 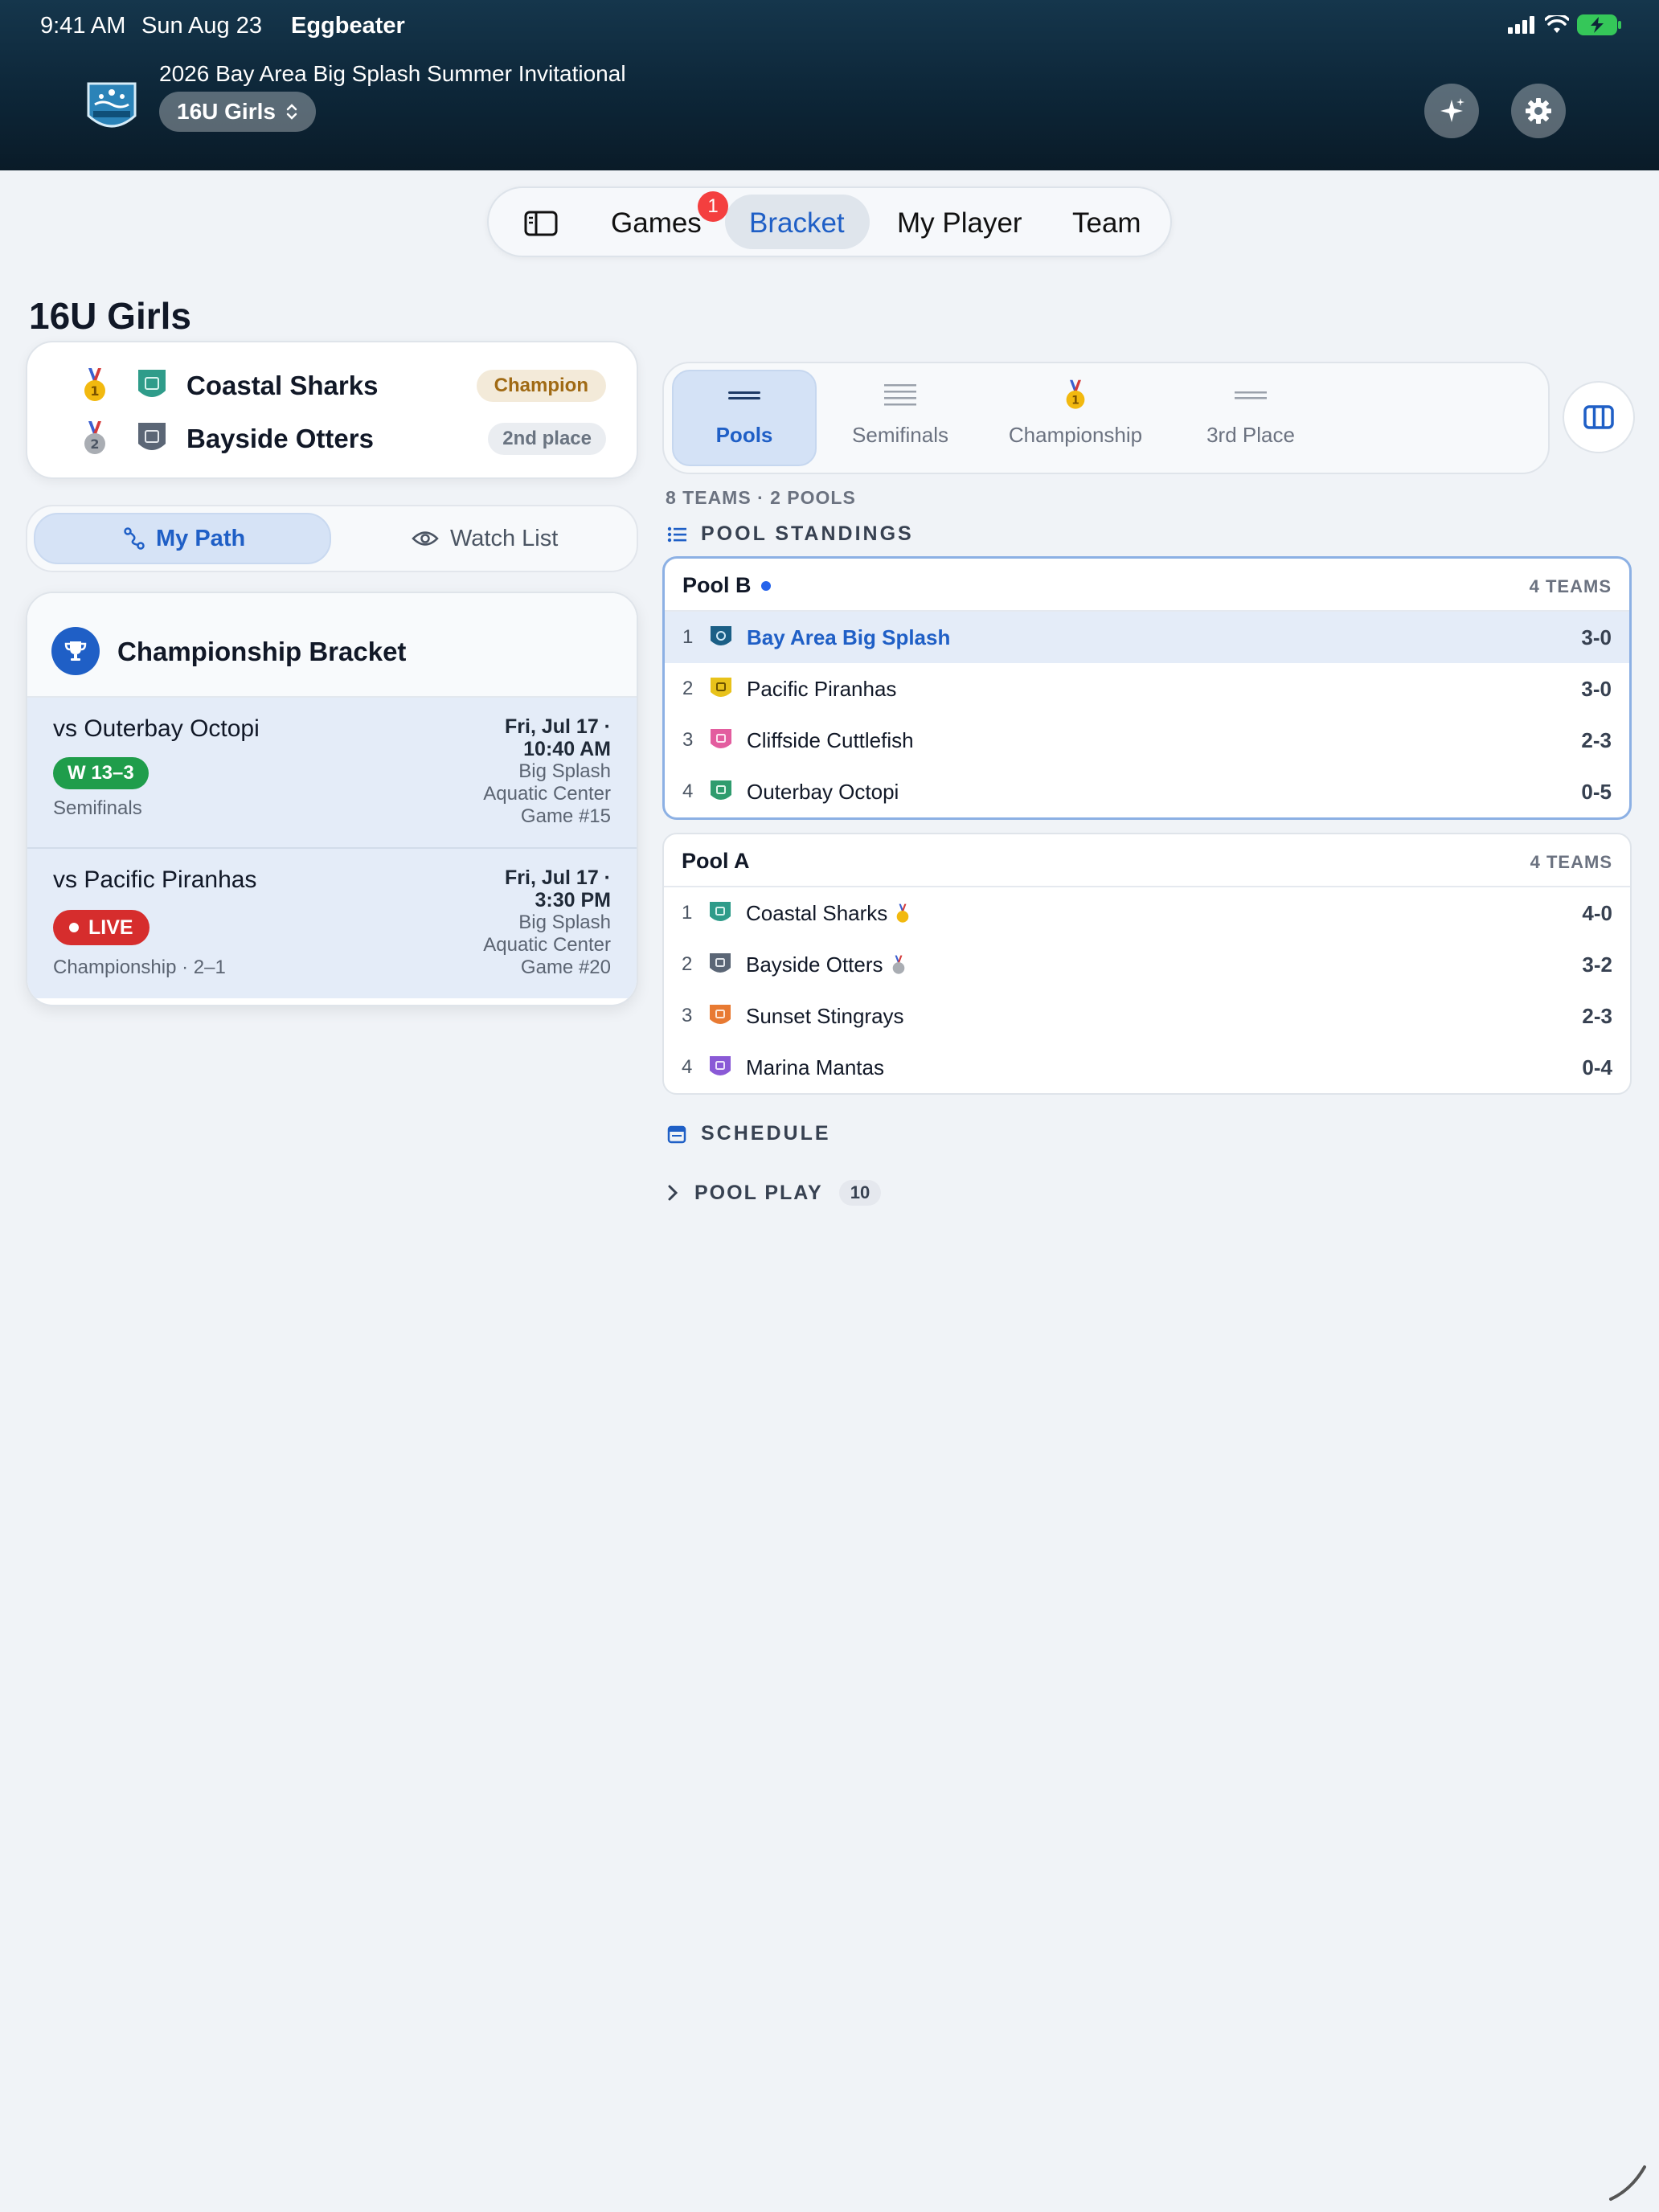 What do you see at coordinates (1596, 792) in the screenshot?
I see `team-record: 0-5` at bounding box center [1596, 792].